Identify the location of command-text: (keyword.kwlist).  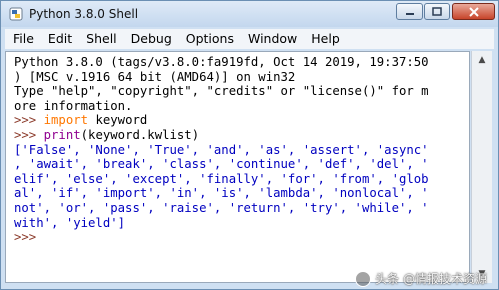
(140, 134).